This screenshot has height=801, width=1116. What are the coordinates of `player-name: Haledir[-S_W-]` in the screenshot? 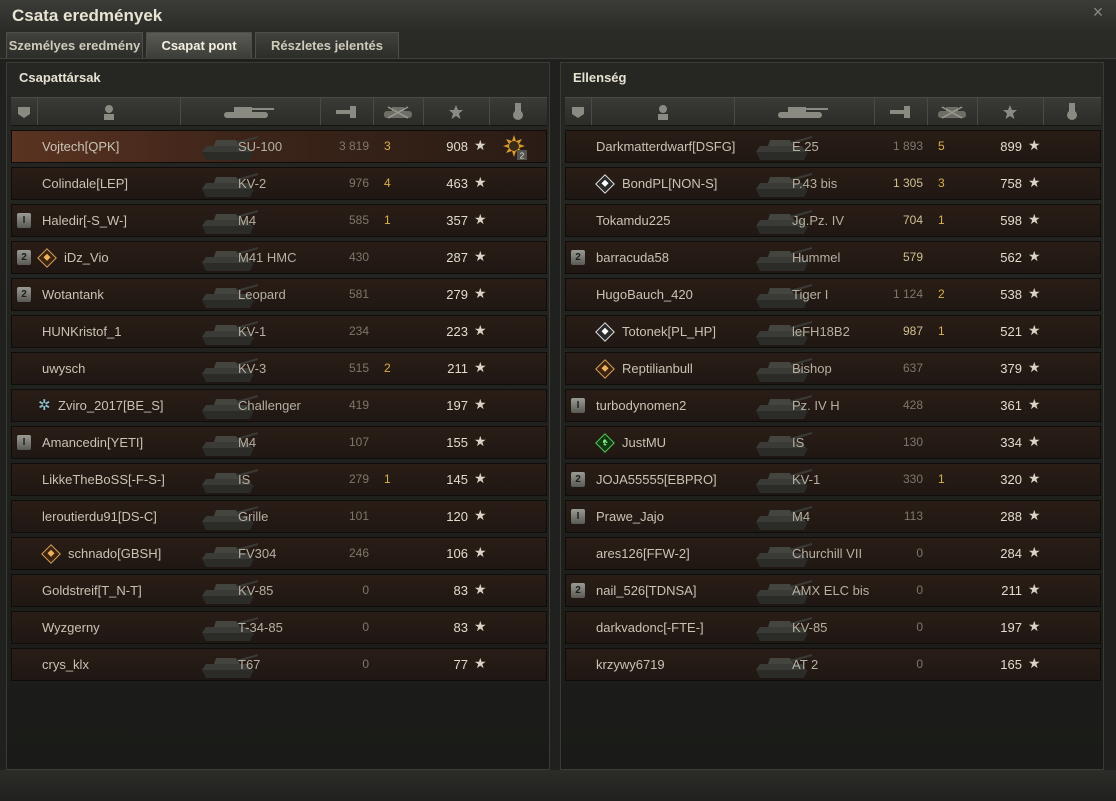 It's located at (85, 220).